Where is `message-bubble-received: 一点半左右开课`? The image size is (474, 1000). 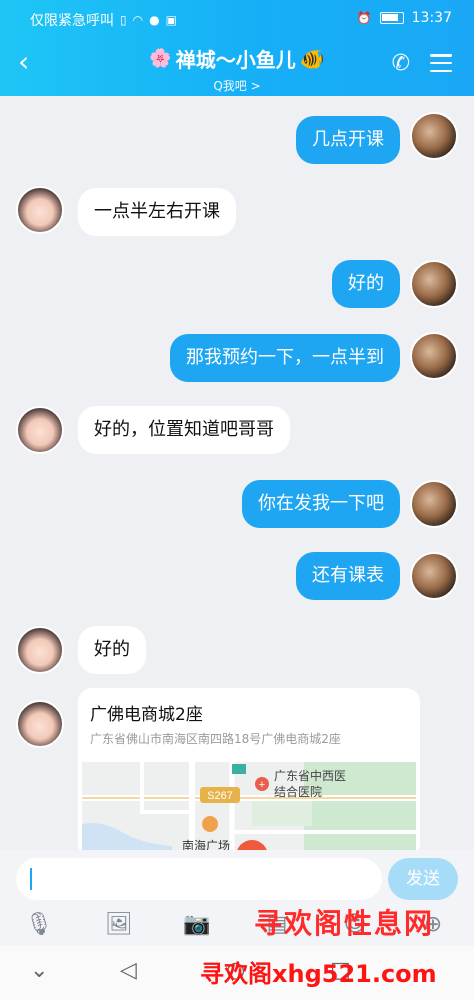
message-bubble-received: 一点半左右开课 is located at coordinates (157, 212).